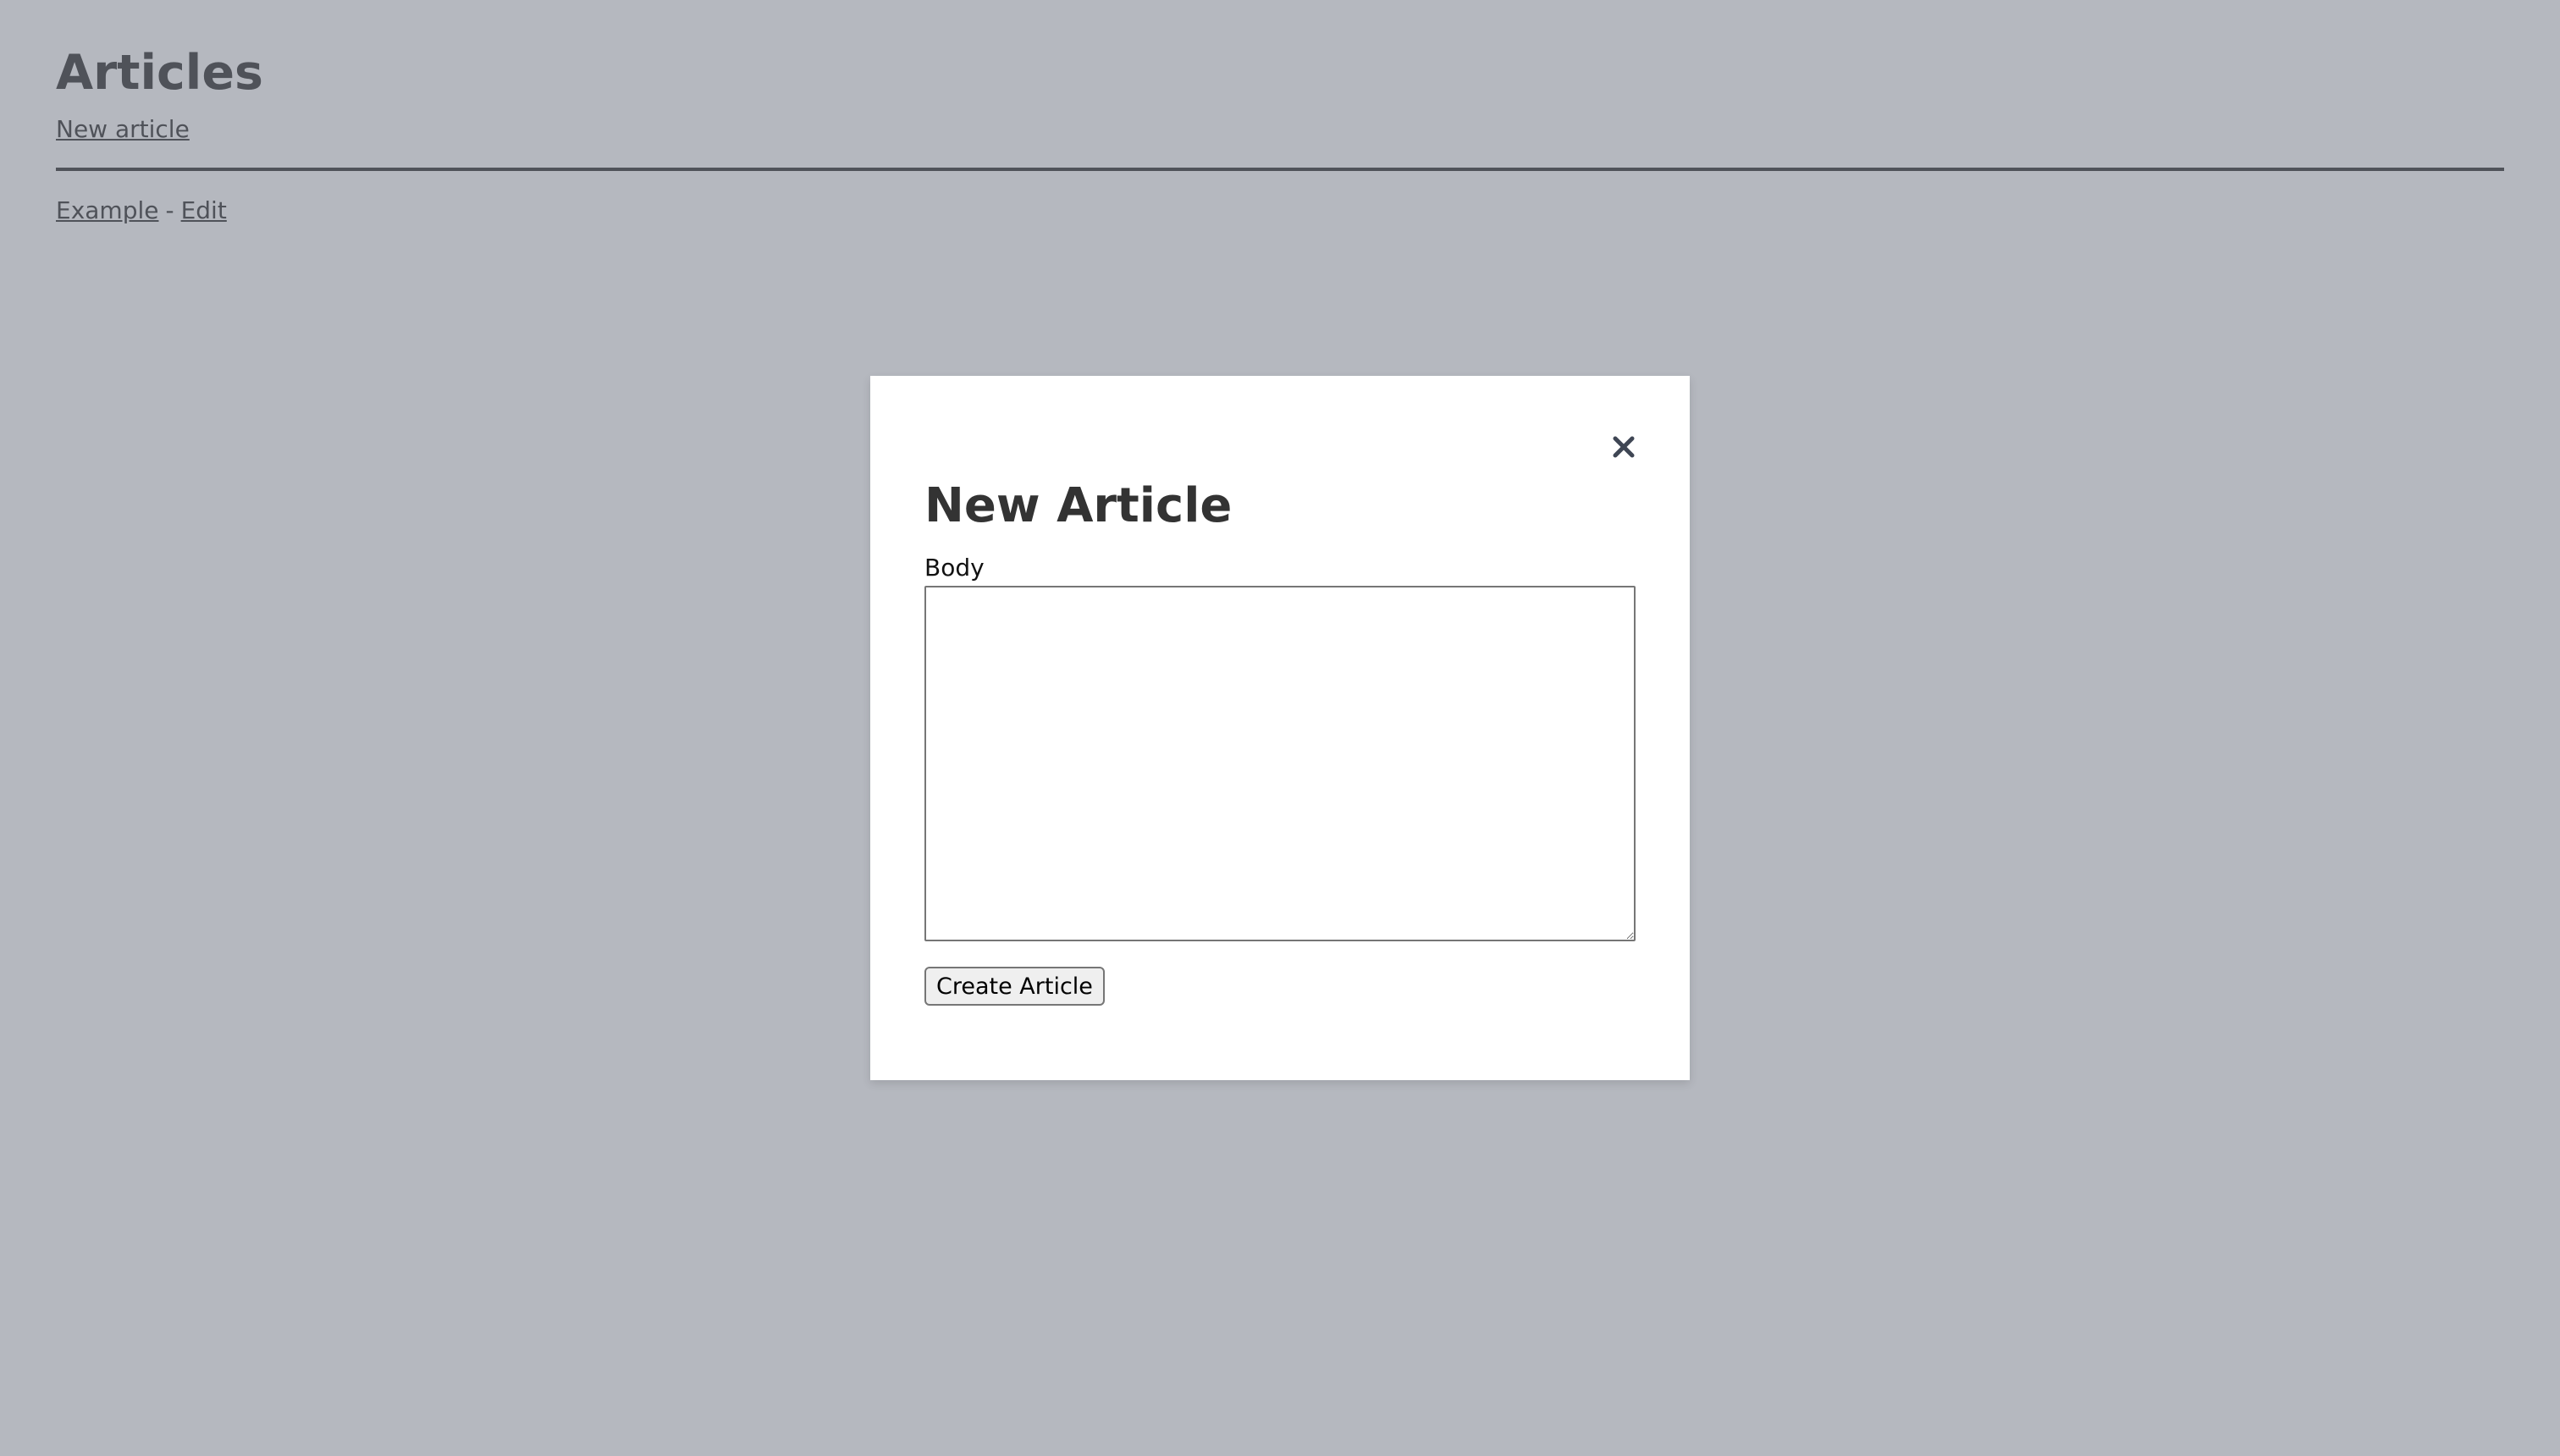  Describe the element at coordinates (954, 568) in the screenshot. I see `body-label: Body` at that location.